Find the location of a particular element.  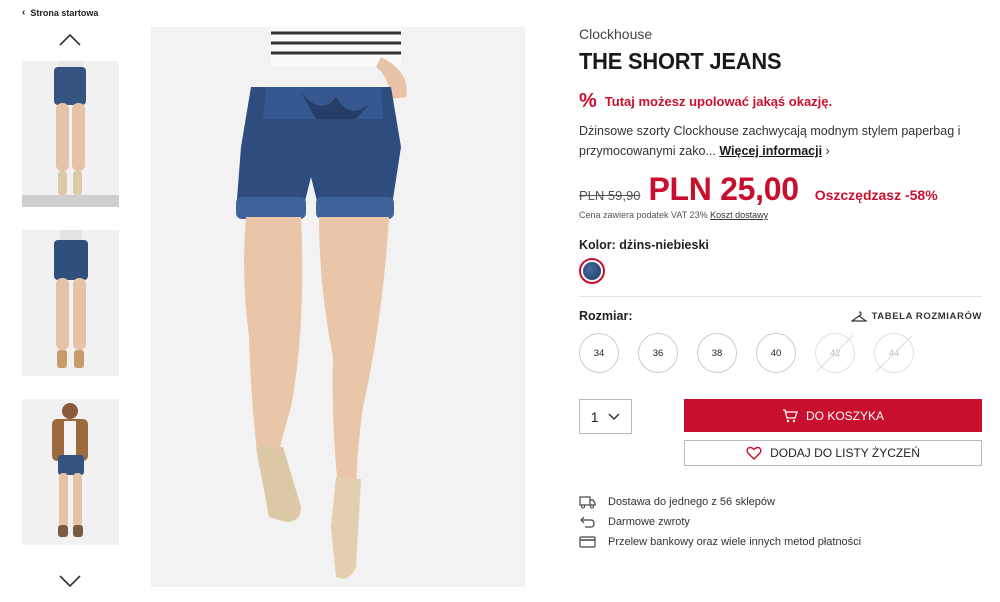

size-header: Rozmiar: TABELA ROZMIARÓW is located at coordinates (780, 316).